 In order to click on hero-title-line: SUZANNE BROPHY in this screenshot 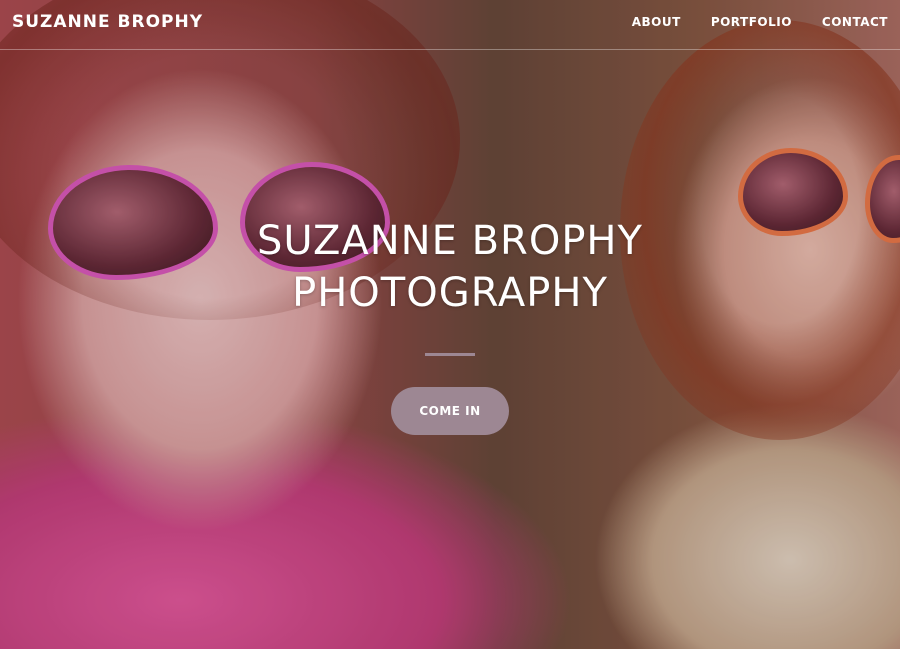, I will do `click(450, 241)`.